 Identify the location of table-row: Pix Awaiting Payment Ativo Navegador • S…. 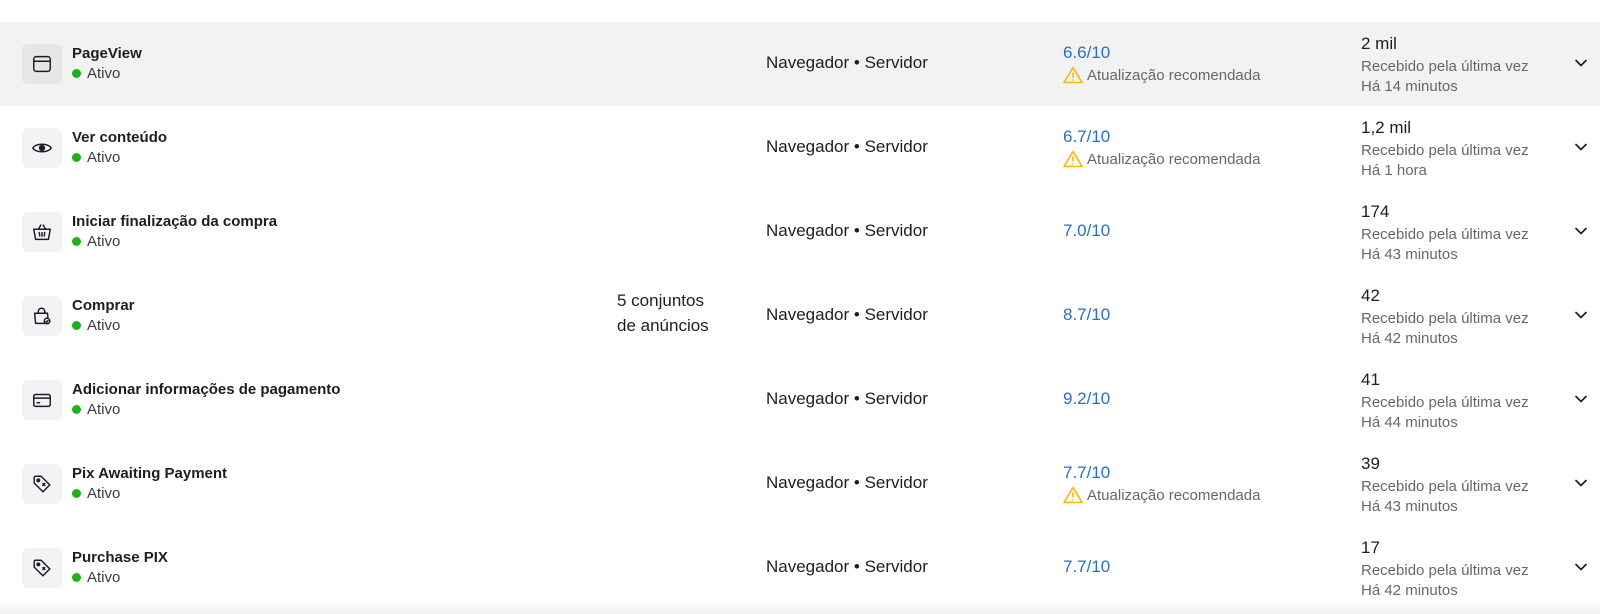
(800, 484).